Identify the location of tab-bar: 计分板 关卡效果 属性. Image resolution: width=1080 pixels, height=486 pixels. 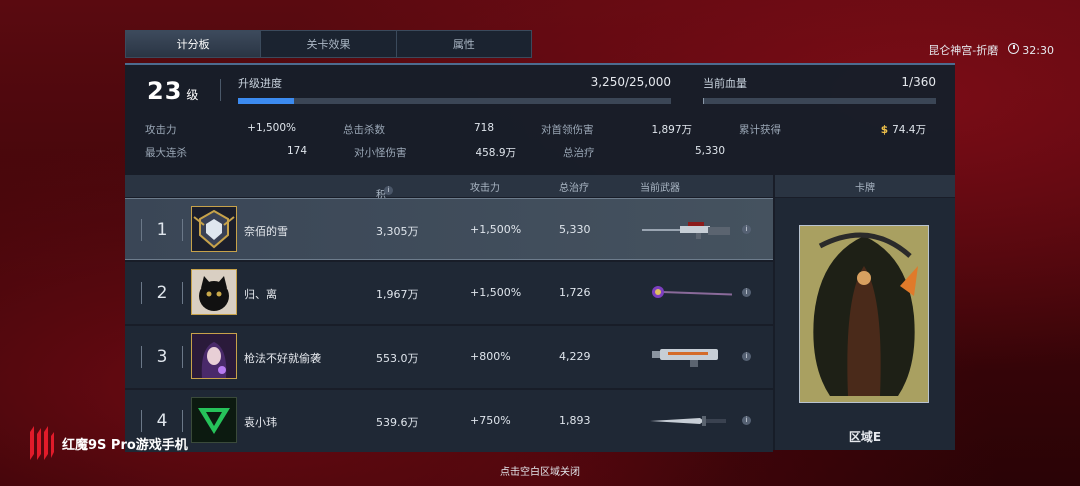
(328, 44).